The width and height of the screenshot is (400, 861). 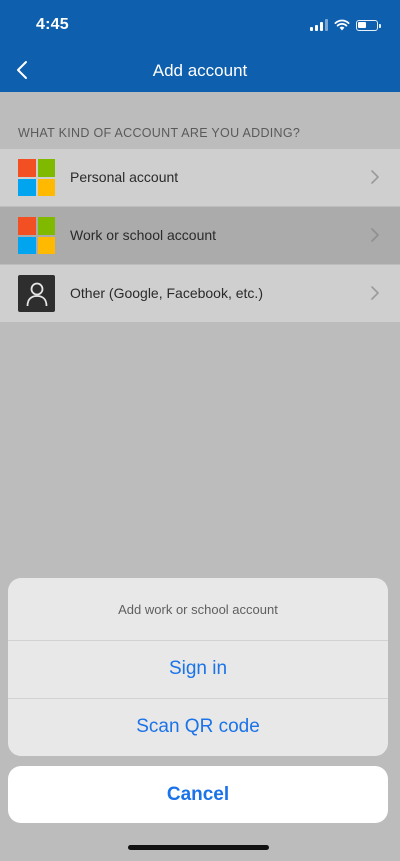 What do you see at coordinates (200, 177) in the screenshot?
I see `account-option-personal: Personal account` at bounding box center [200, 177].